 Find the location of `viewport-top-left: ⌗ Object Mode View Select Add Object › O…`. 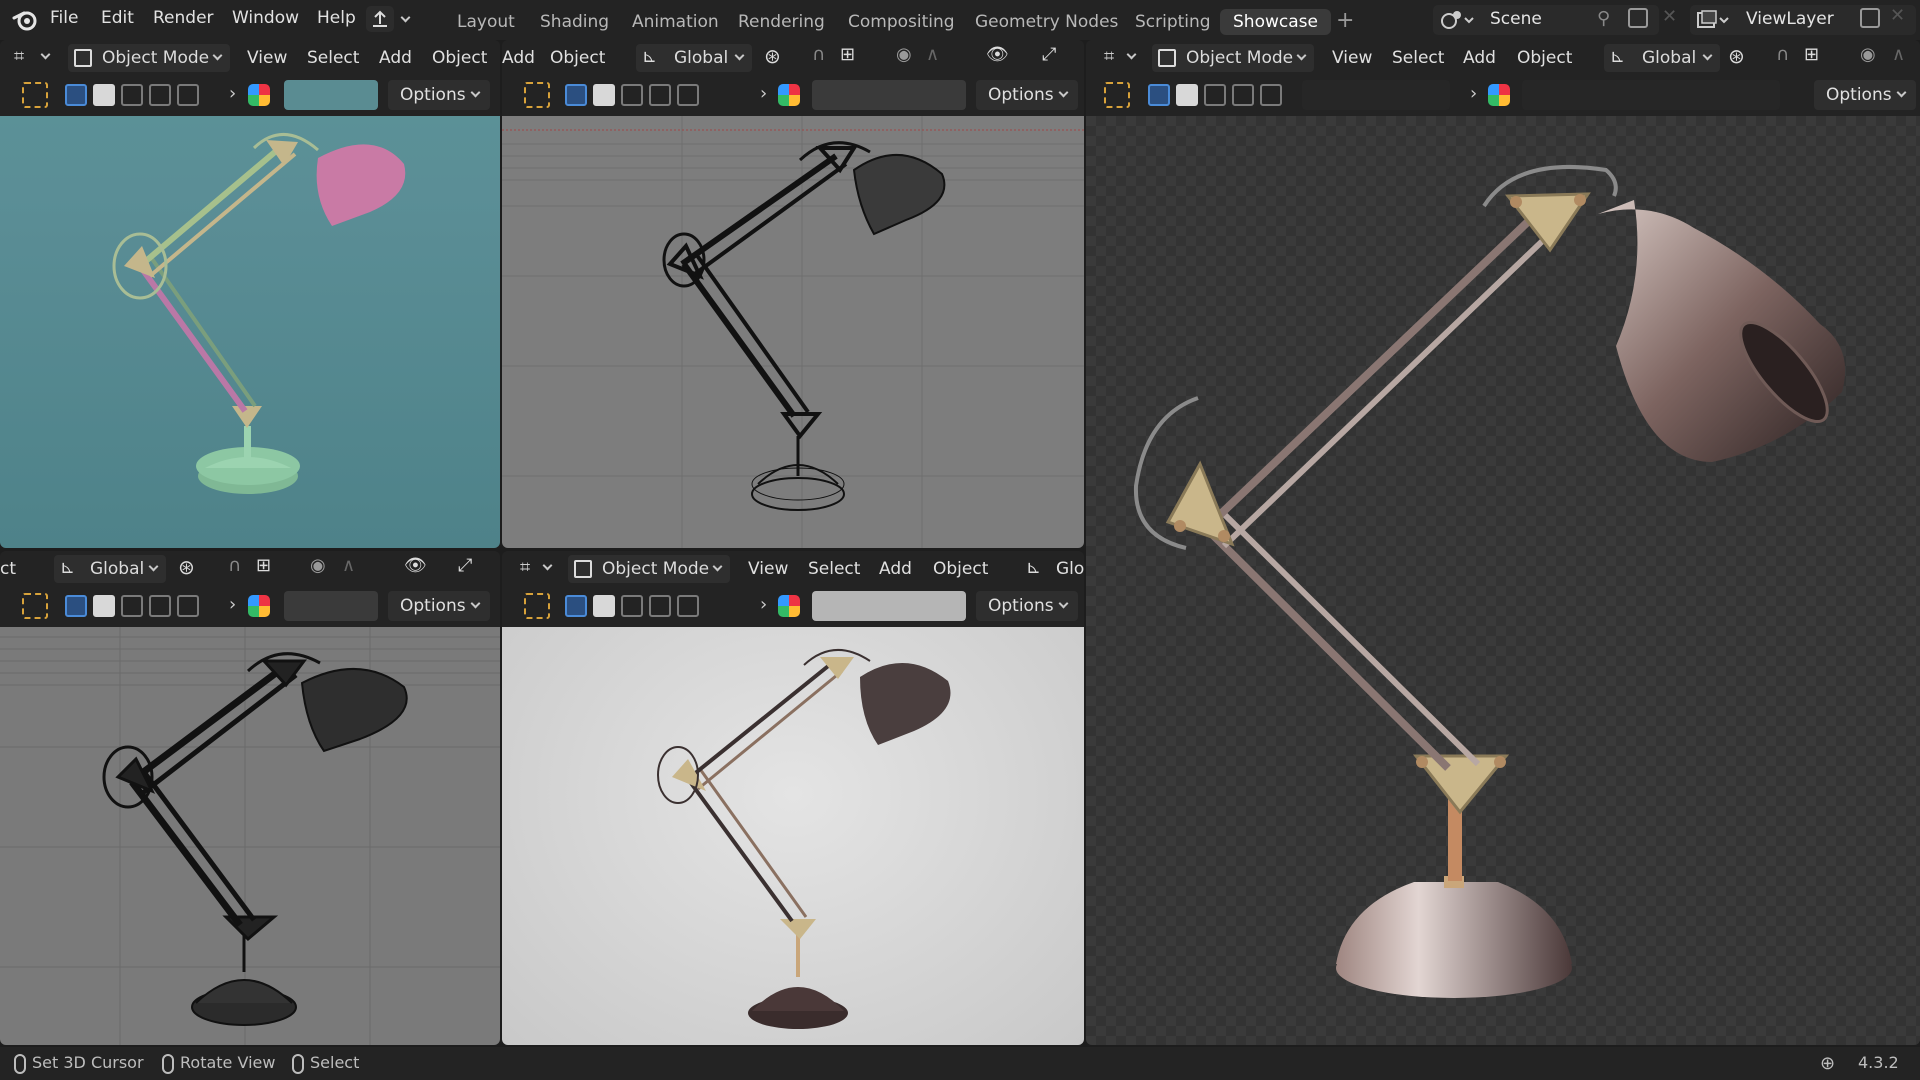

viewport-top-left: ⌗ Object Mode View Select Add Object › O… is located at coordinates (250, 294).